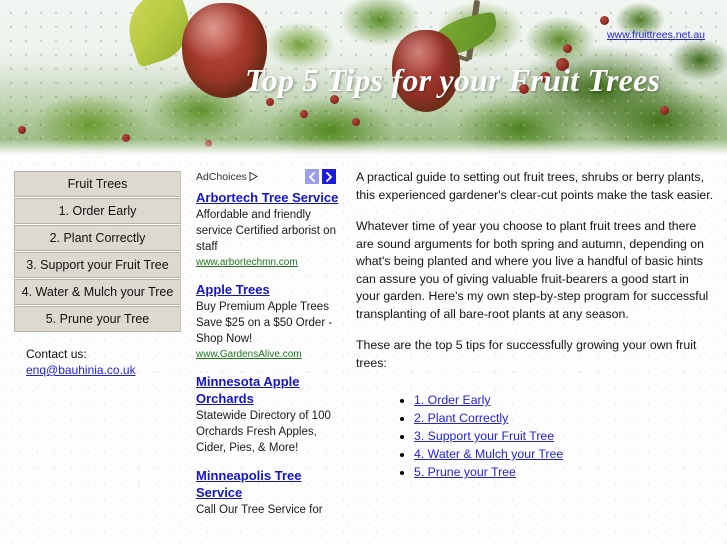 The image size is (727, 545). I want to click on sidebar-item-plant-correctly: 2. Plant Correctly, so click(97, 238).